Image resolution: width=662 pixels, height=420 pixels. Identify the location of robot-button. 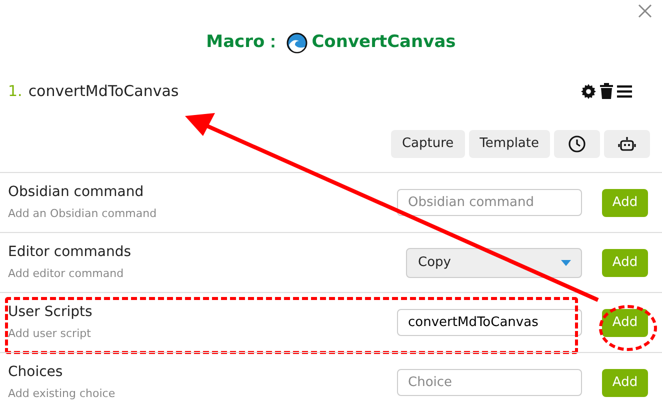
(627, 144).